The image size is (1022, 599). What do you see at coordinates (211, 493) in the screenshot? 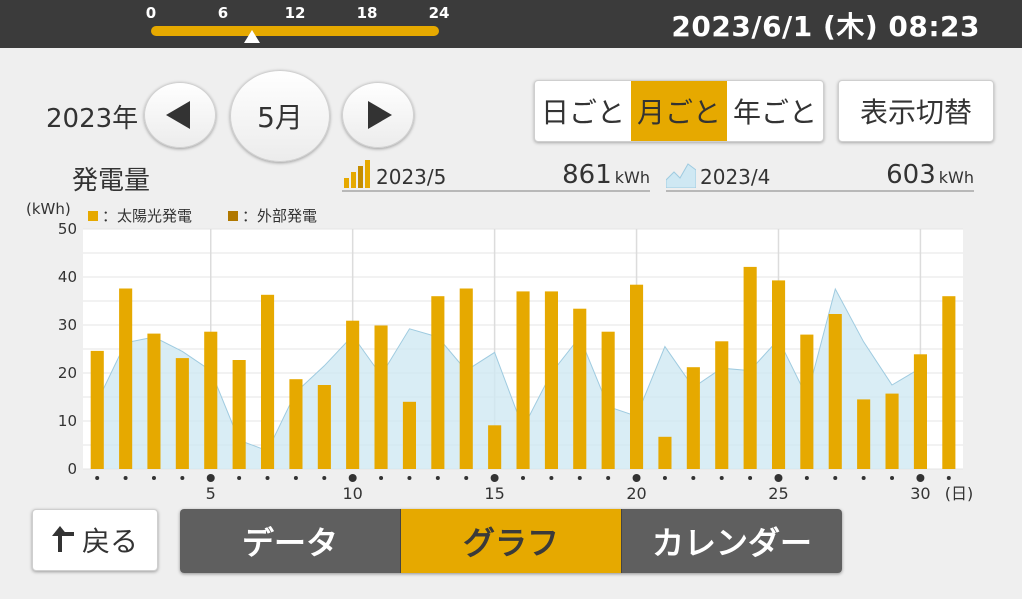
I see `x-tick-label: 5` at bounding box center [211, 493].